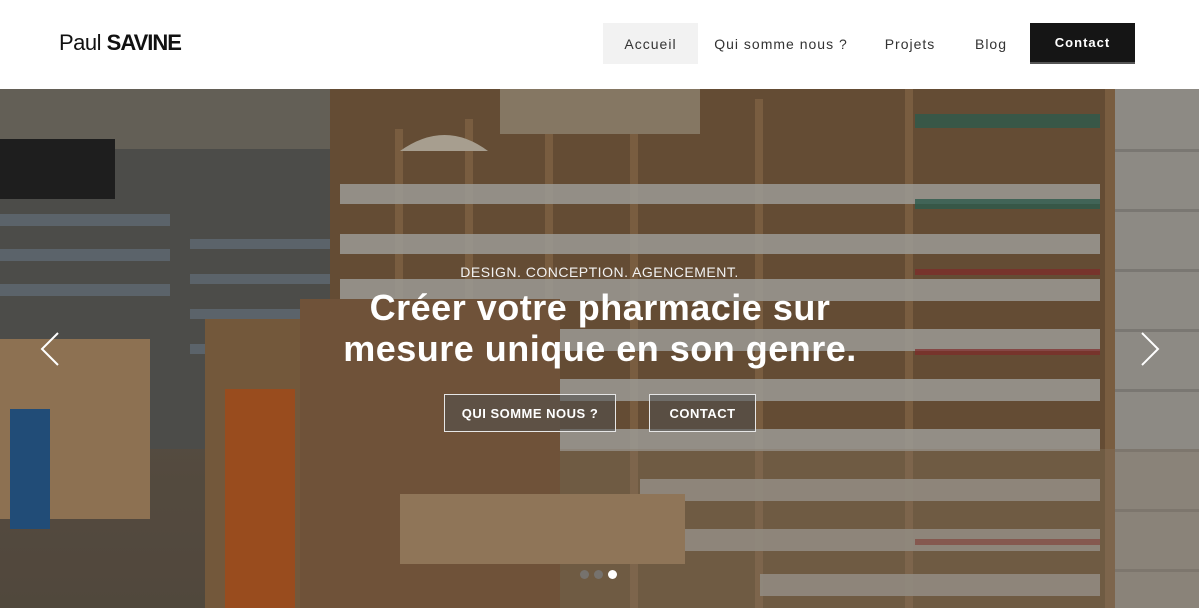 The height and width of the screenshot is (608, 1199). I want to click on brand-first-name: Paul, so click(80, 42).